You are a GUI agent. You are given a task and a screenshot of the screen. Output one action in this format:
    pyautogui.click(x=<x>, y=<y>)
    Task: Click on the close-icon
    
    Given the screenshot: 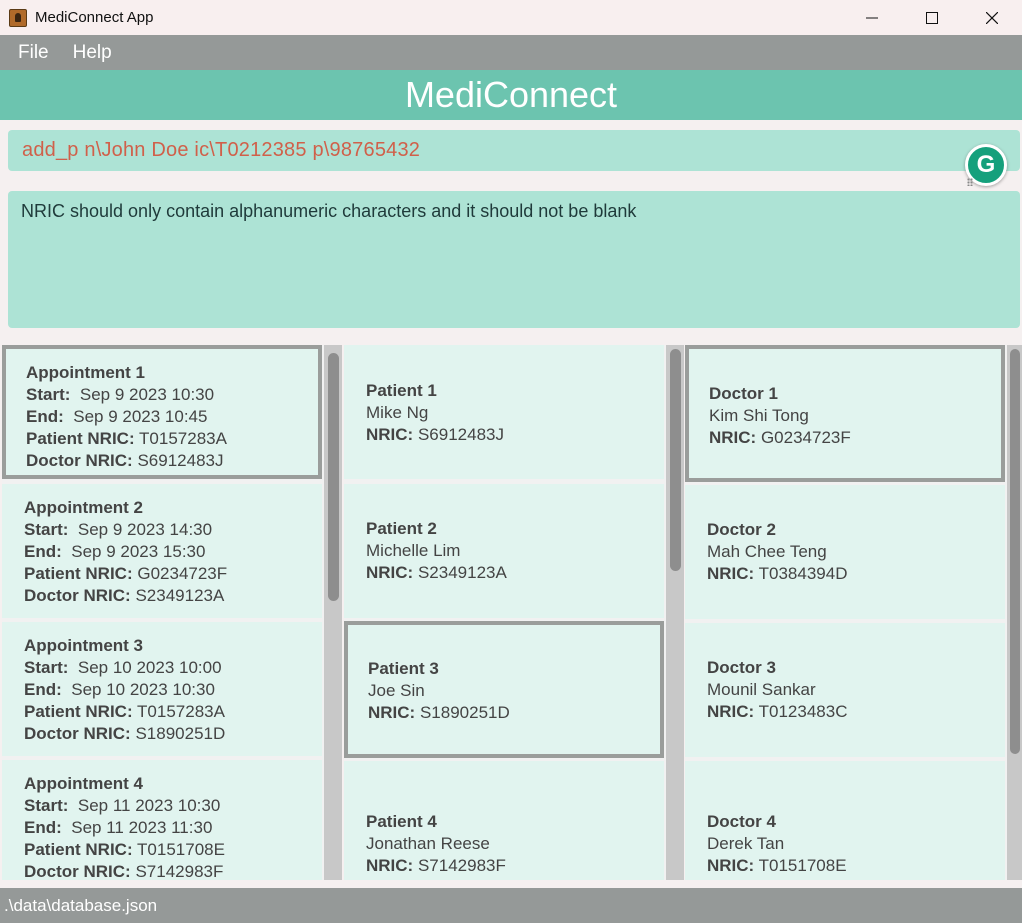 What is the action you would take?
    pyautogui.click(x=992, y=17)
    